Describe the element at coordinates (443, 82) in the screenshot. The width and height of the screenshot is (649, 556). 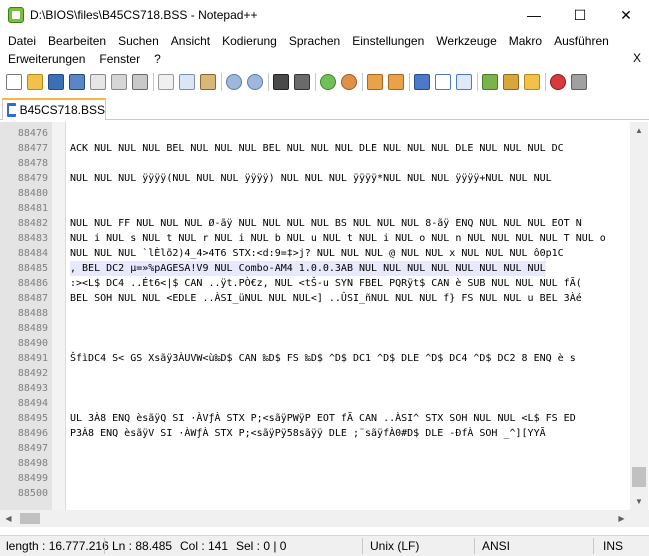
I see `show-all-chars-icon` at that location.